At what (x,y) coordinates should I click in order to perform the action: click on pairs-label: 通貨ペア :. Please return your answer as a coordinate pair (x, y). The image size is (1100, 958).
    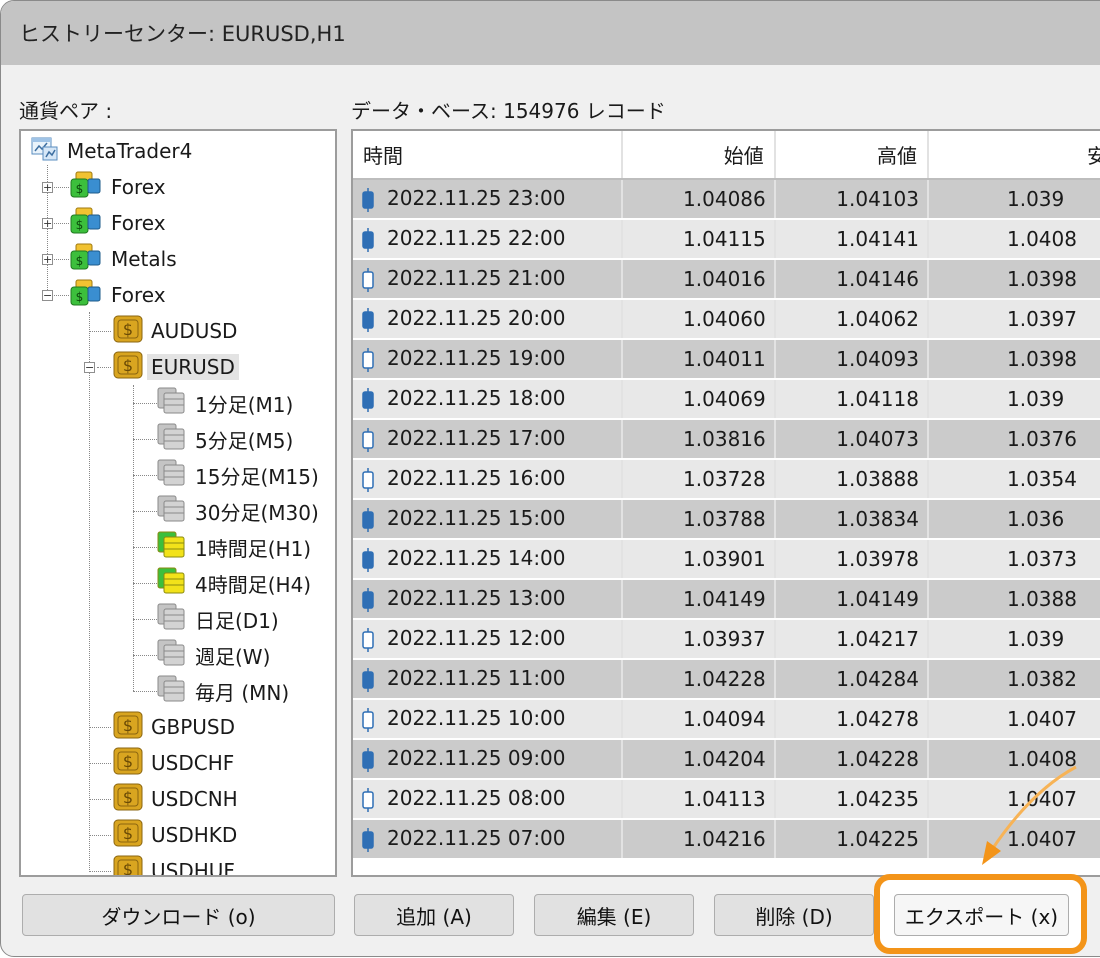
    Looking at the image, I should click on (66, 111).